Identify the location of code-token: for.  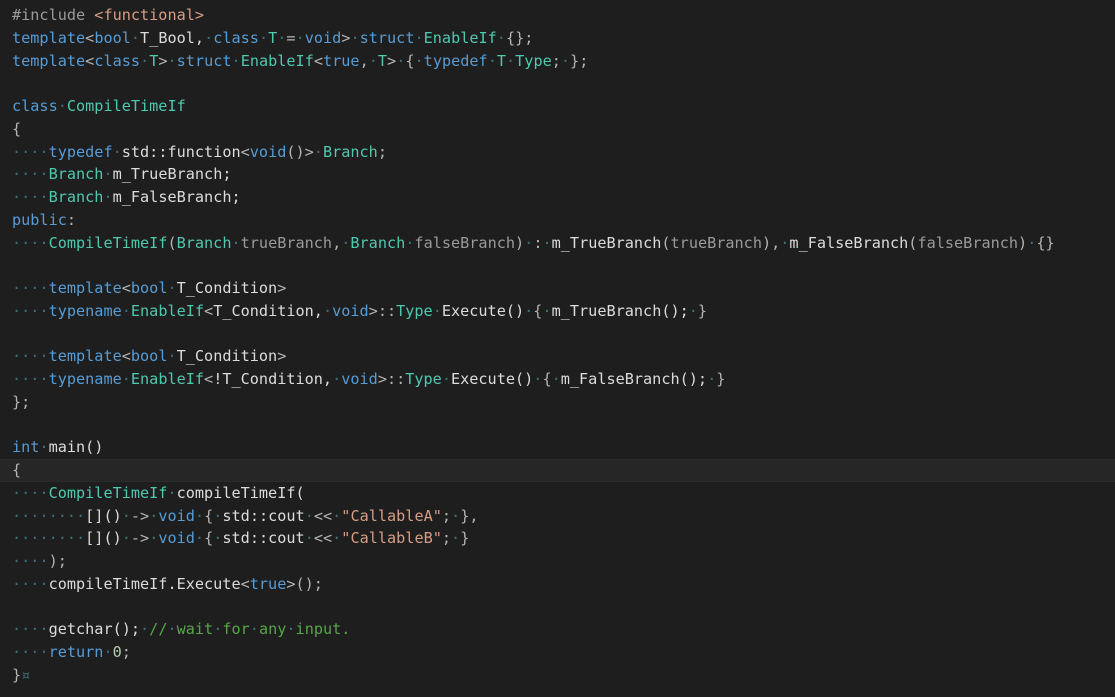
(236, 629).